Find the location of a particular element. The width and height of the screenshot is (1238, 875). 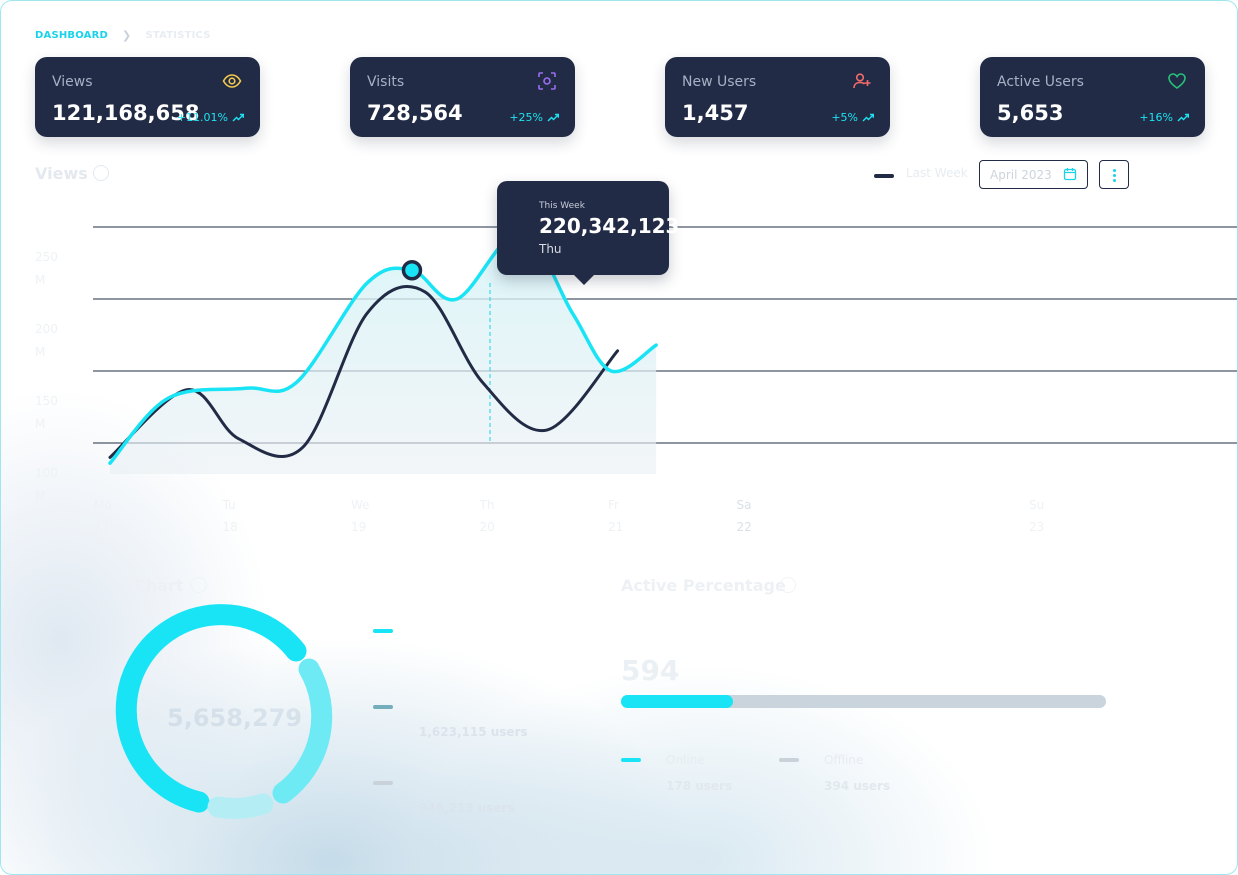

active-progress-fill is located at coordinates (677, 701).